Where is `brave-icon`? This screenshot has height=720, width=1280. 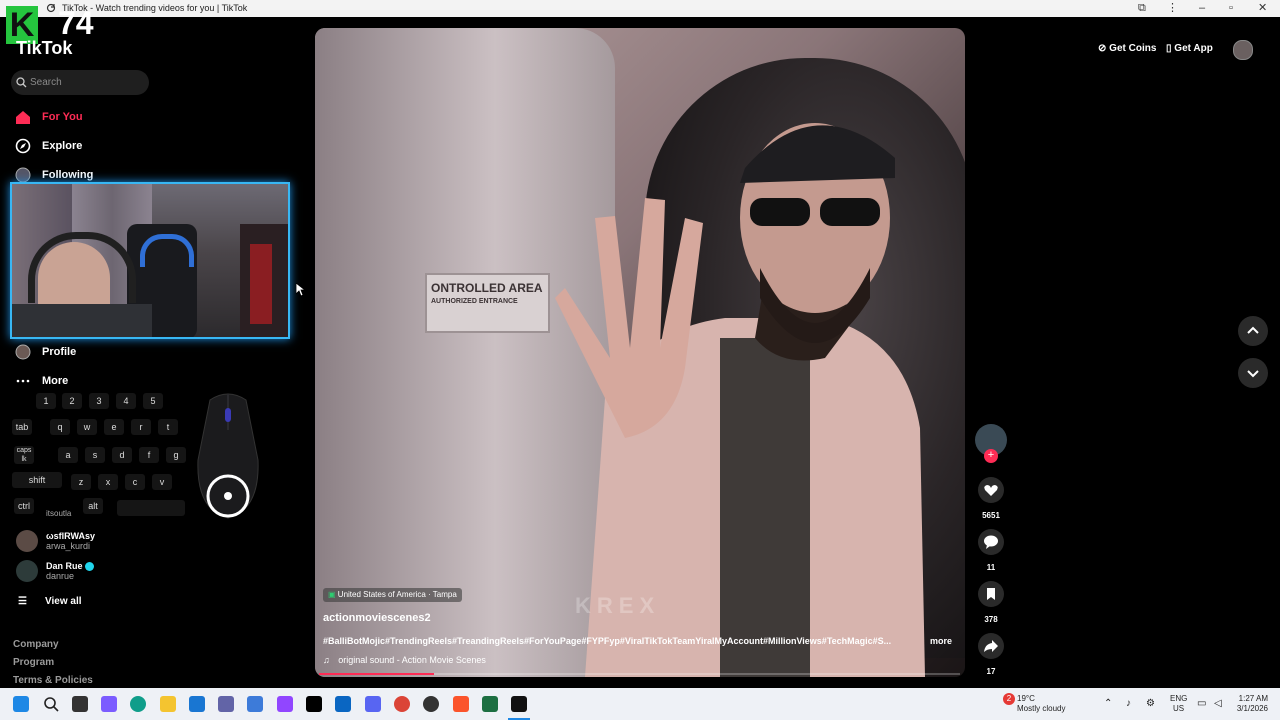
brave-icon is located at coordinates (461, 704).